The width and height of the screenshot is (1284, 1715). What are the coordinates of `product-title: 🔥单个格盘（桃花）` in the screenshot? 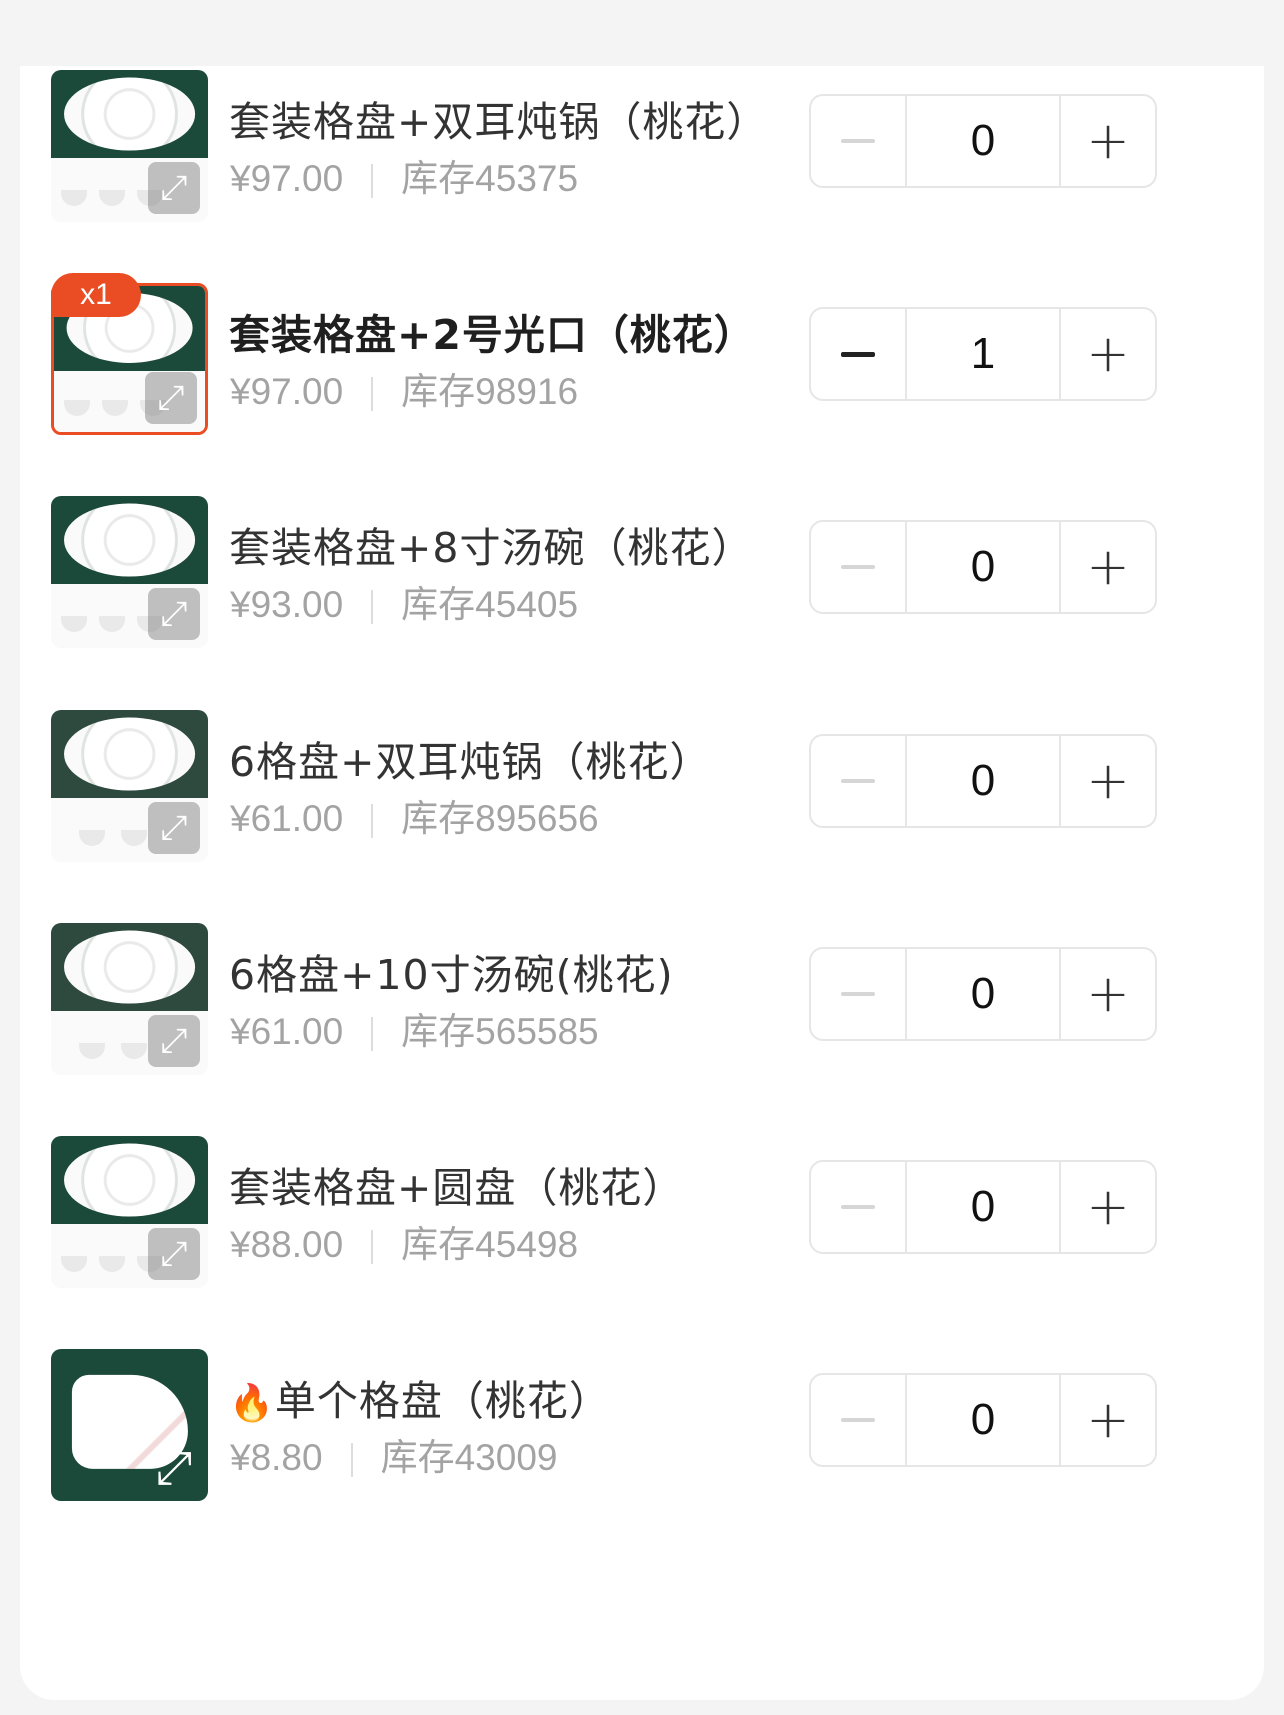 It's located at (420, 1397).